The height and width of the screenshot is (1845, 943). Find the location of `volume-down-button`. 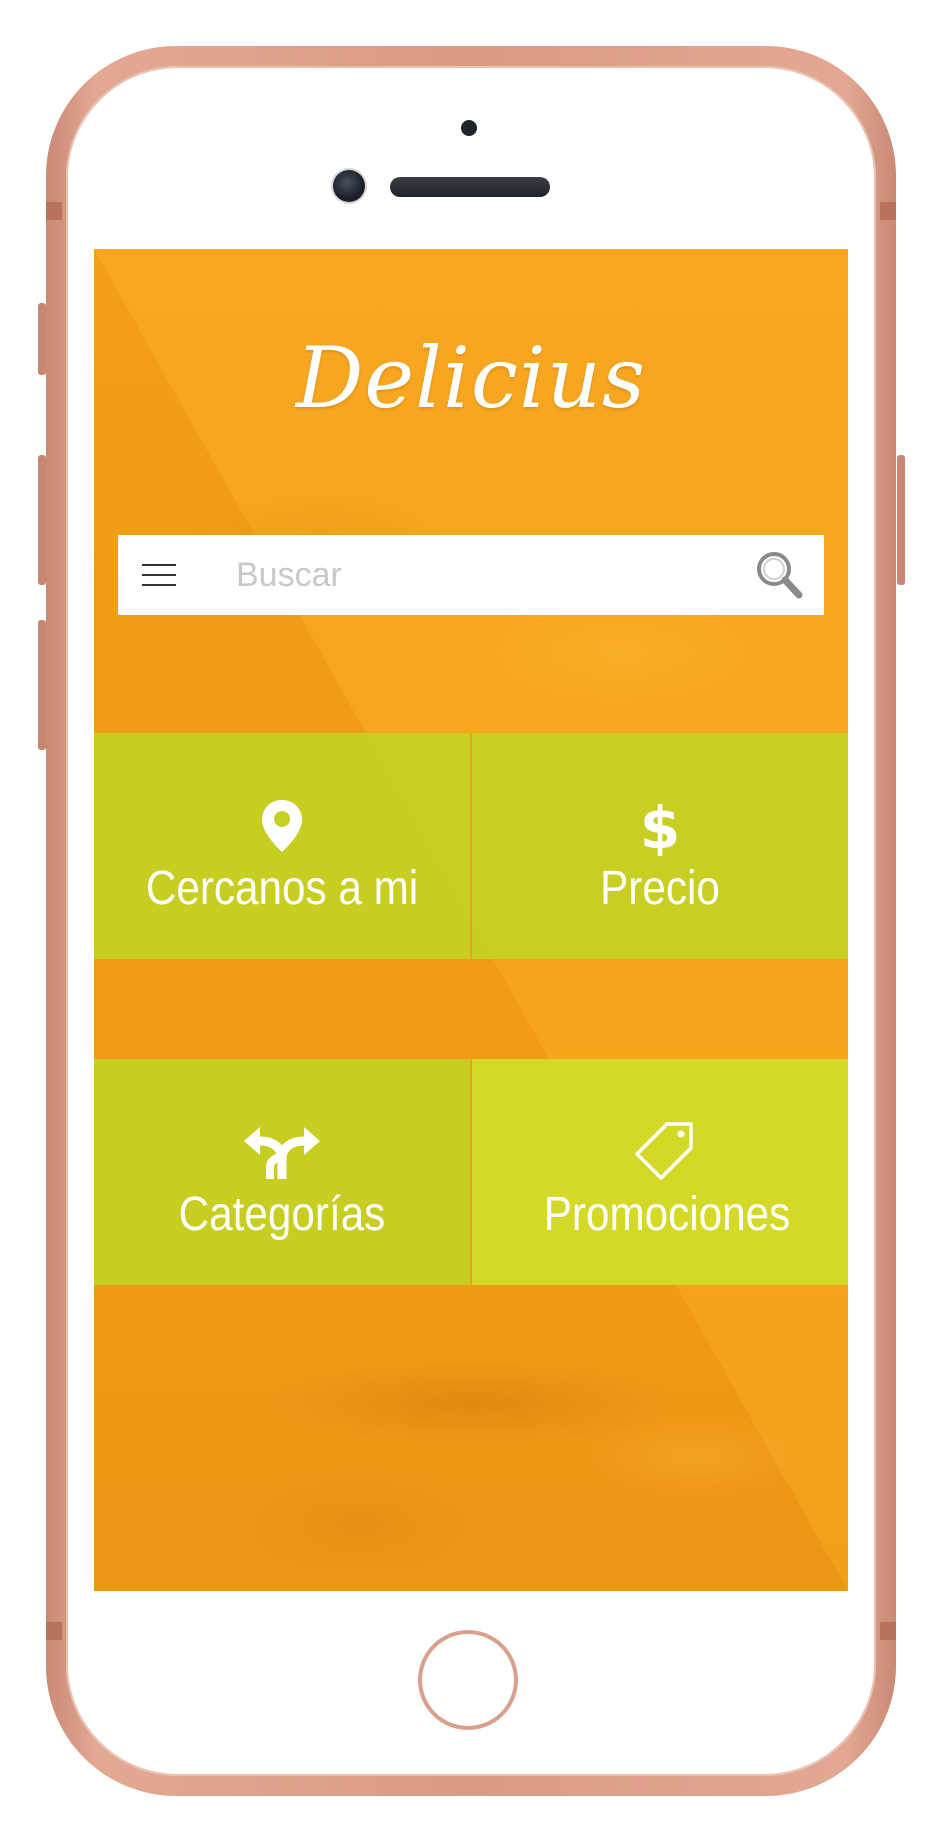

volume-down-button is located at coordinates (42, 685).